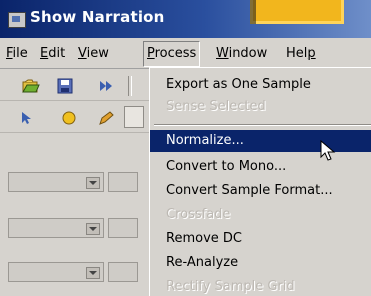 This screenshot has width=371, height=296. I want to click on menuitem-label: Export as One Sample, so click(238, 84).